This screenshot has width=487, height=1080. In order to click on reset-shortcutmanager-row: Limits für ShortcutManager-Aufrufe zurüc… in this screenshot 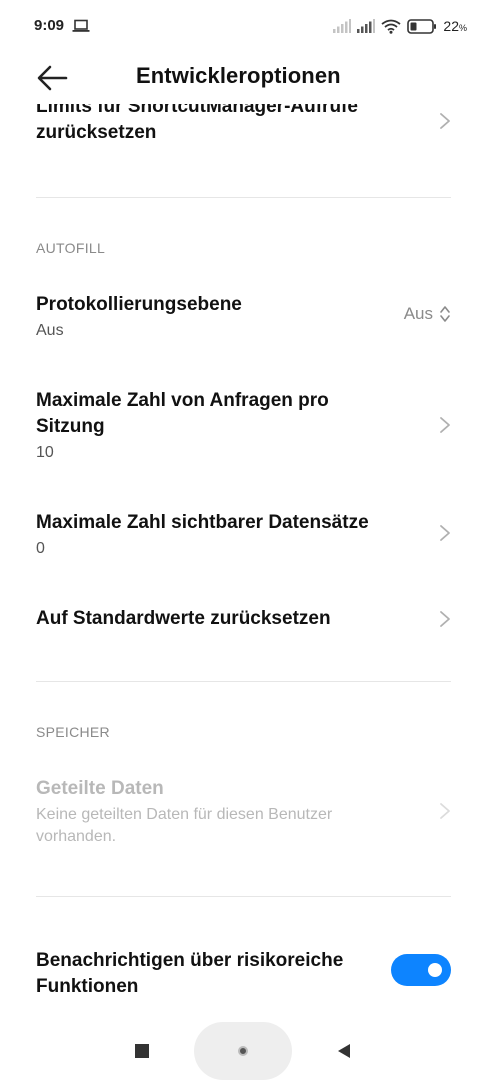, I will do `click(243, 129)`.